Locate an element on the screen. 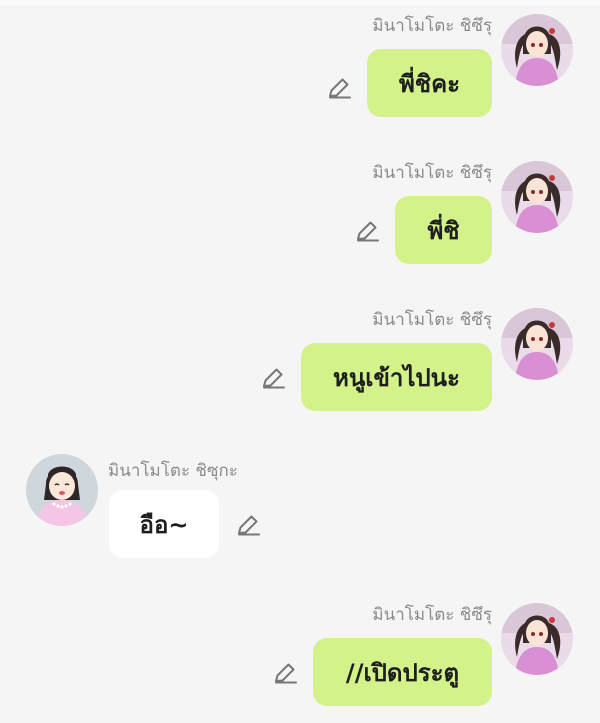 The image size is (600, 723). message-text: อือ~ is located at coordinates (164, 524).